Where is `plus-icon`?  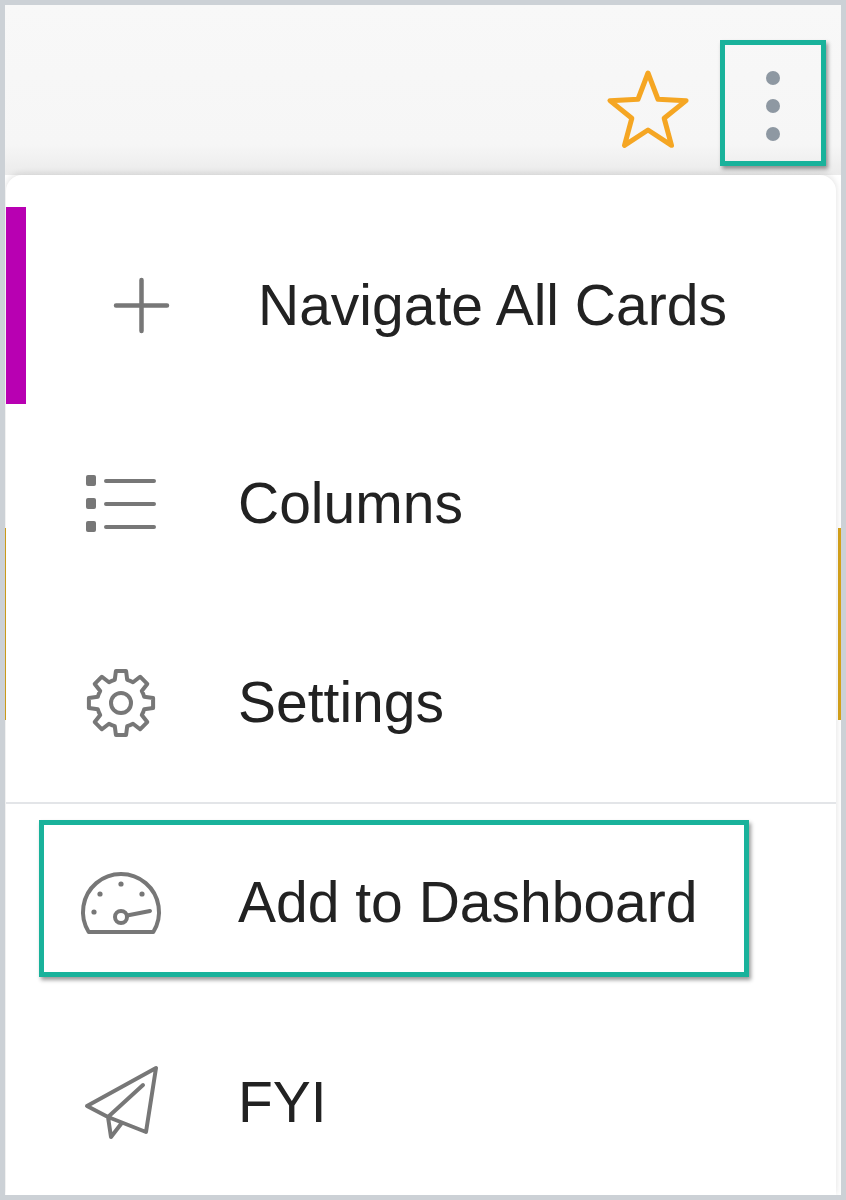
plus-icon is located at coordinates (141, 305).